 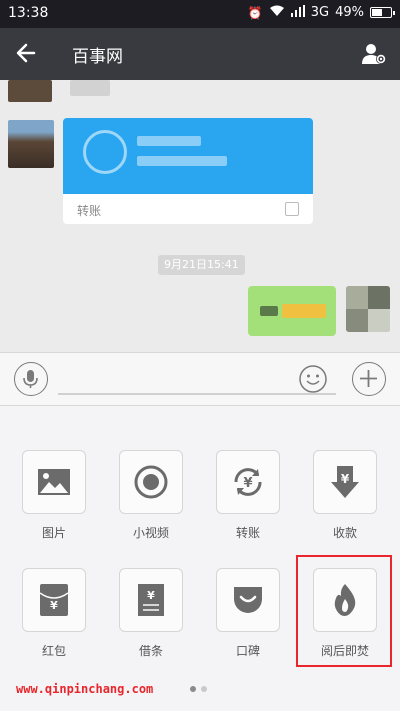 I want to click on transfer-icon, so click(x=105, y=152).